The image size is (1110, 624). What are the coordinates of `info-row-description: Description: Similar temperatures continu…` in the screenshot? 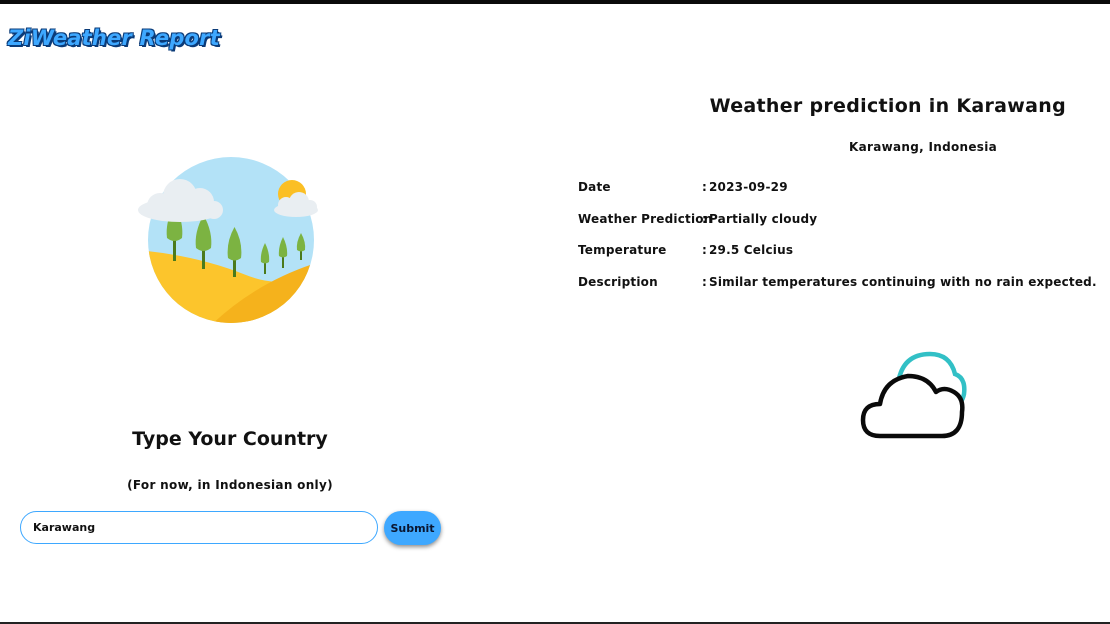 It's located at (837, 282).